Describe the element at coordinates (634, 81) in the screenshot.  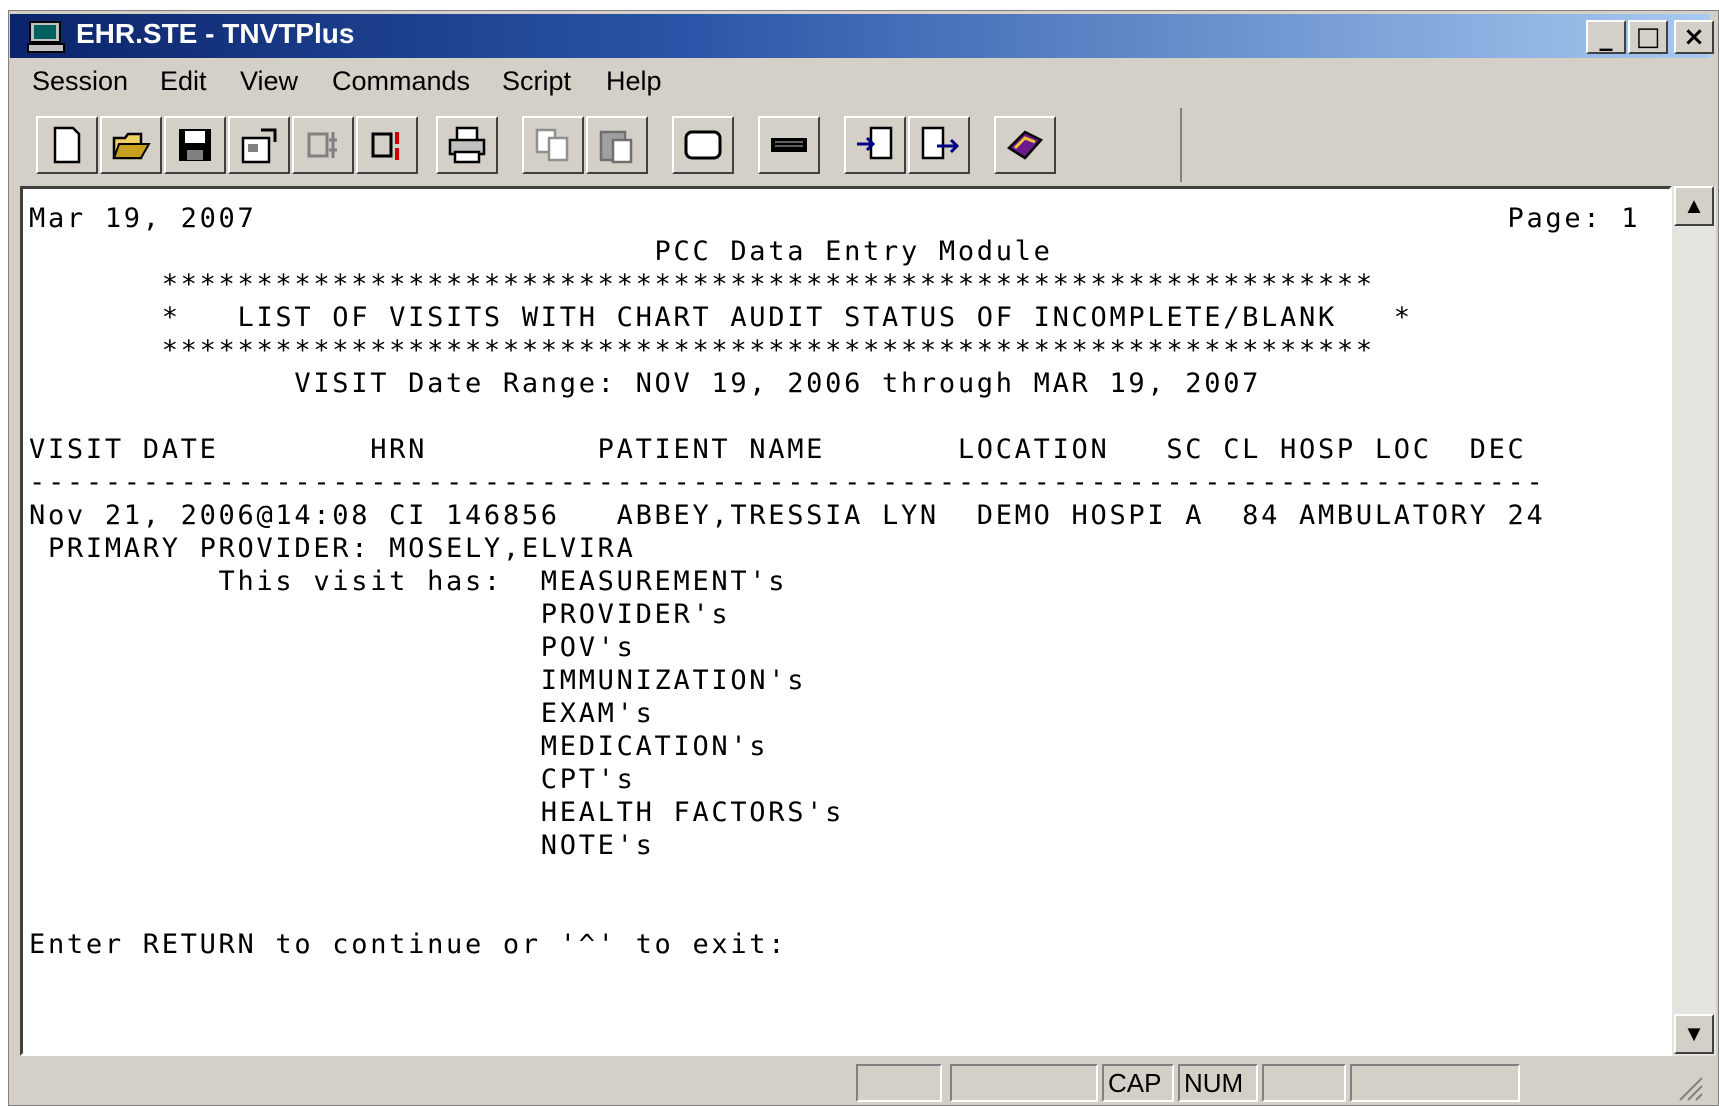
I see `menu-help: Help` at that location.